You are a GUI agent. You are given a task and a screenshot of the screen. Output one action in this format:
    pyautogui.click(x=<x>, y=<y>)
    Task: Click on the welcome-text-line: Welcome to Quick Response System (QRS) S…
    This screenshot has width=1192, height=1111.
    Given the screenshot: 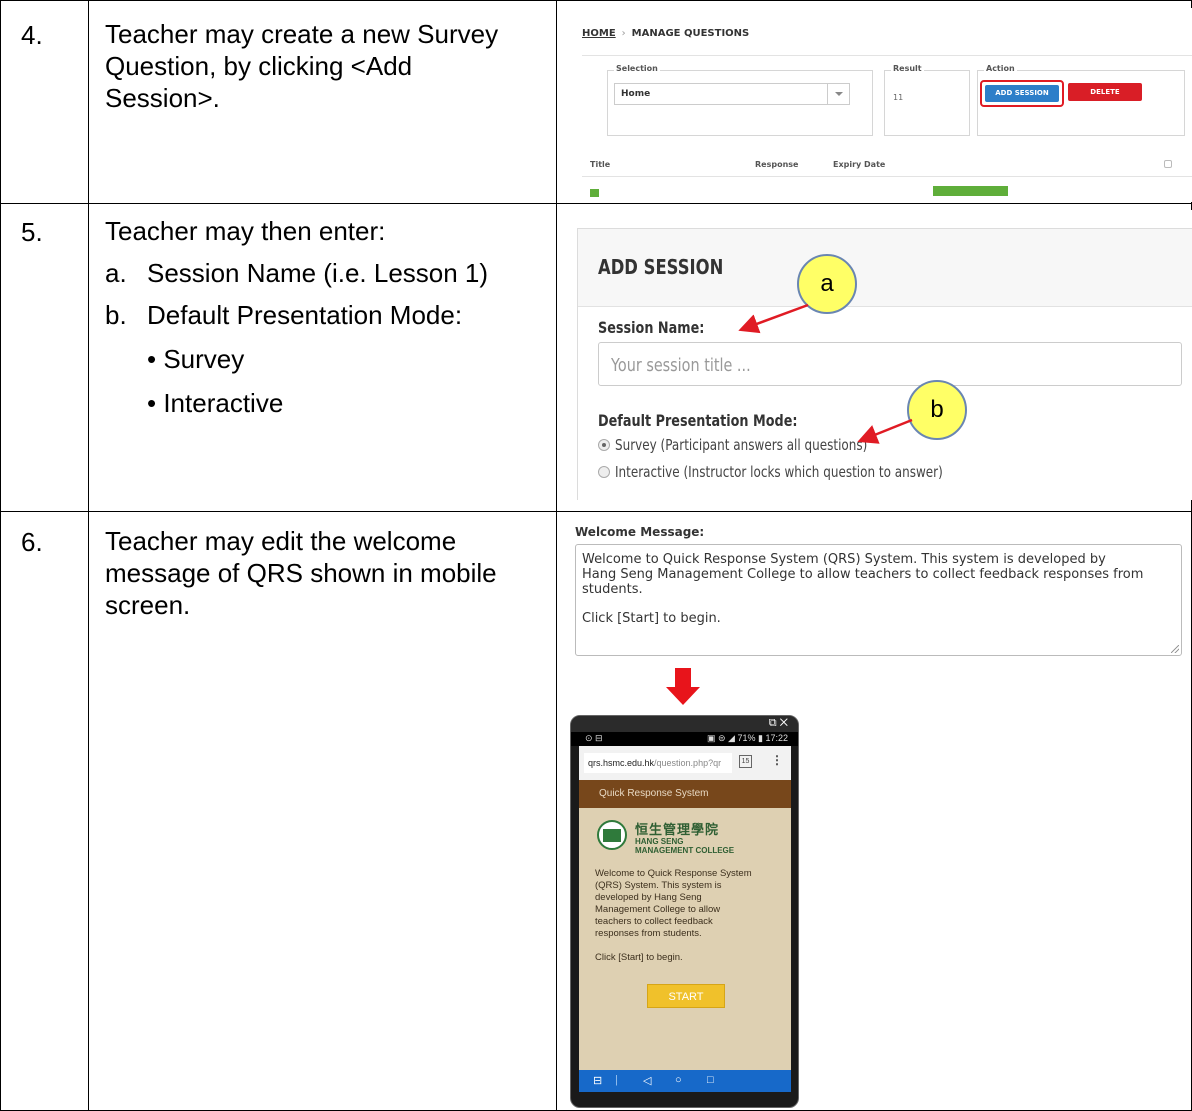 What is the action you would take?
    pyautogui.click(x=844, y=559)
    